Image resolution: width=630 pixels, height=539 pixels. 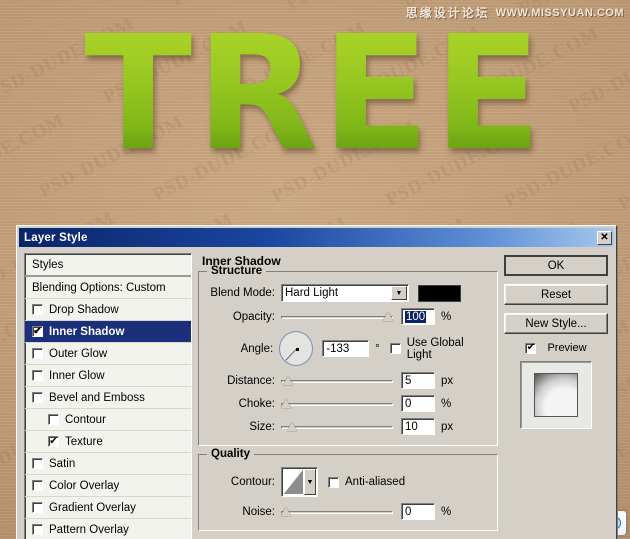 I want to click on dialog-actions: OK Reset New Style... ✔ Preview, so click(x=556, y=396).